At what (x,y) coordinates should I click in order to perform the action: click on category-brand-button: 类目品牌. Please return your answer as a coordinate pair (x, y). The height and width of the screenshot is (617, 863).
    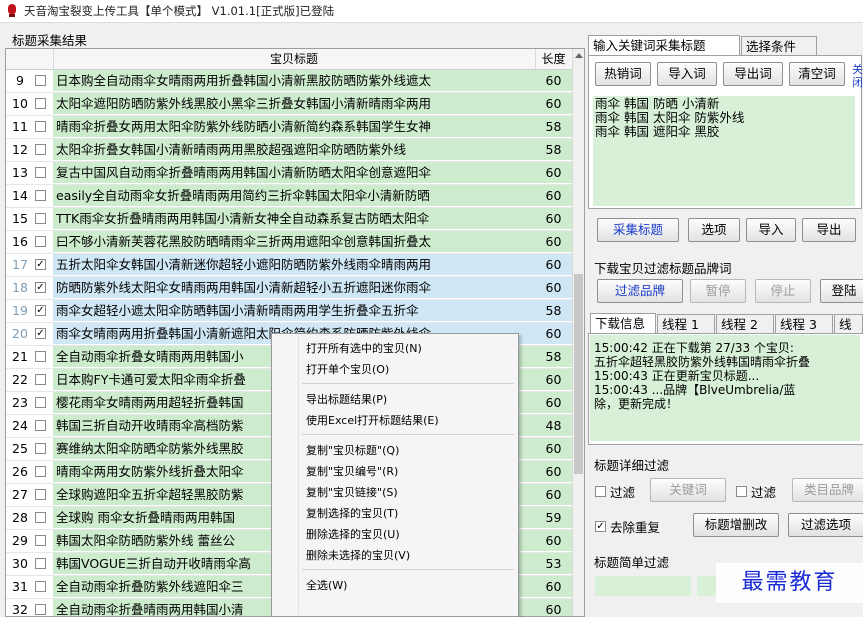
    Looking at the image, I should click on (827, 490).